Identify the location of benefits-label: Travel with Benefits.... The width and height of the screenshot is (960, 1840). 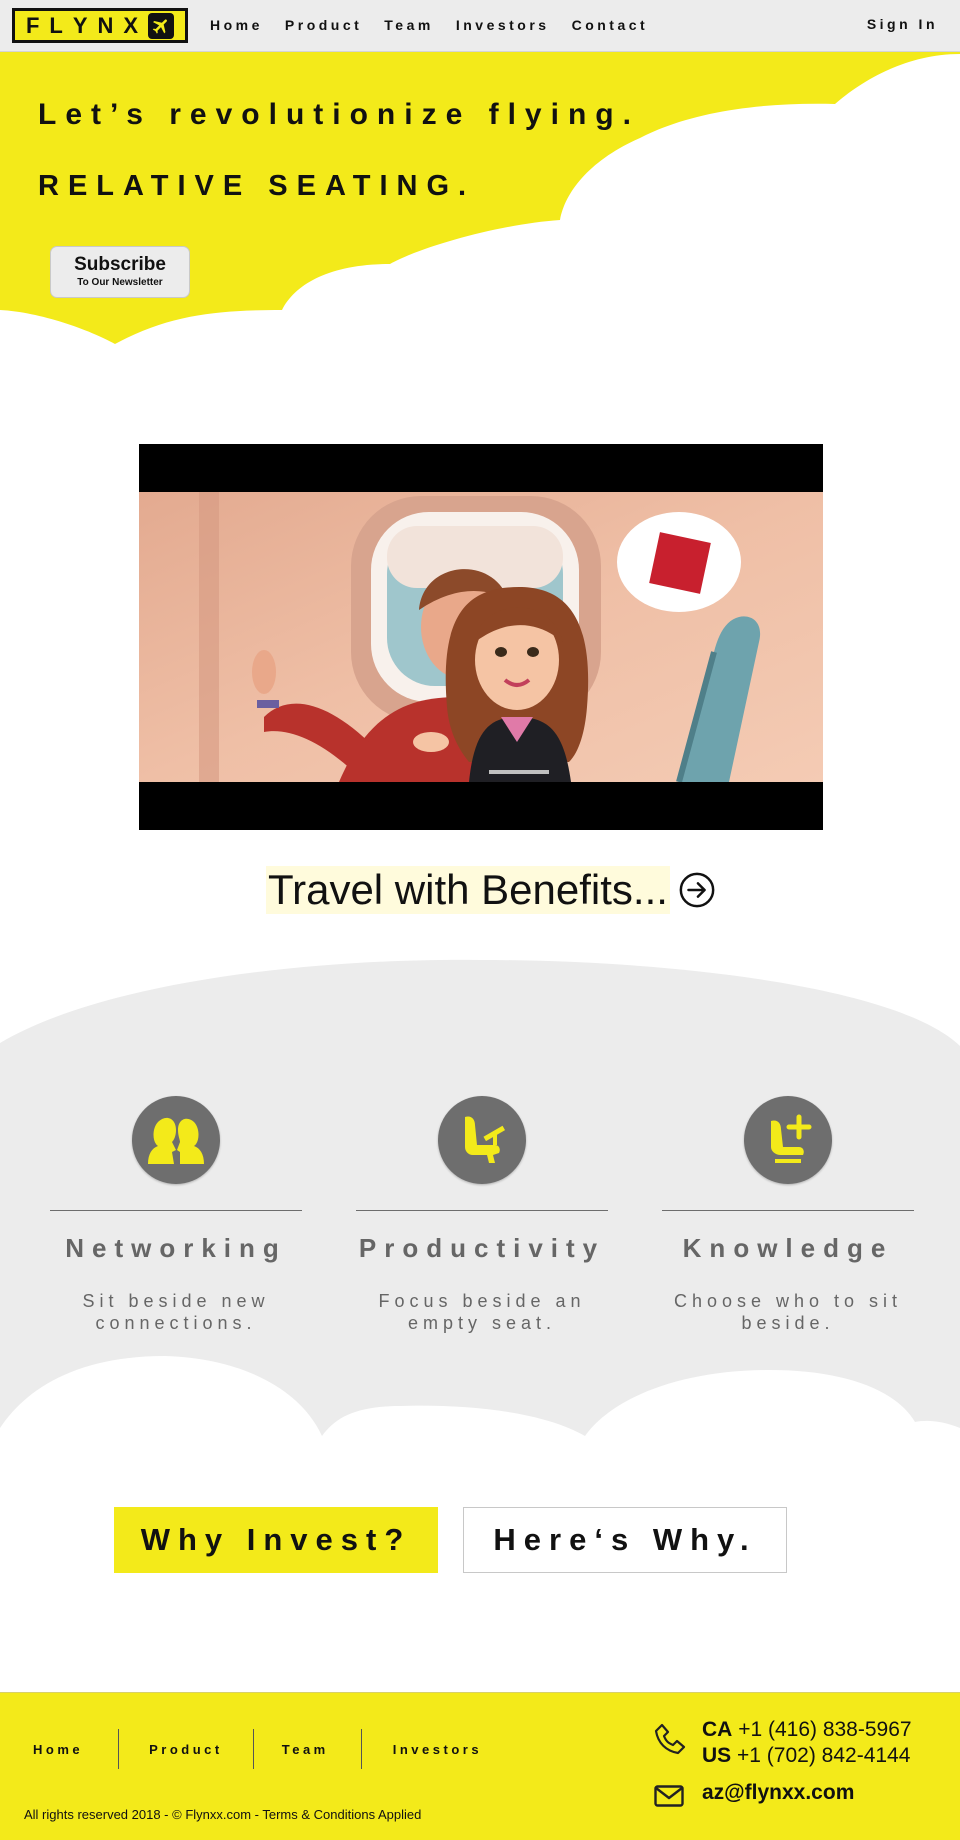
(468, 890).